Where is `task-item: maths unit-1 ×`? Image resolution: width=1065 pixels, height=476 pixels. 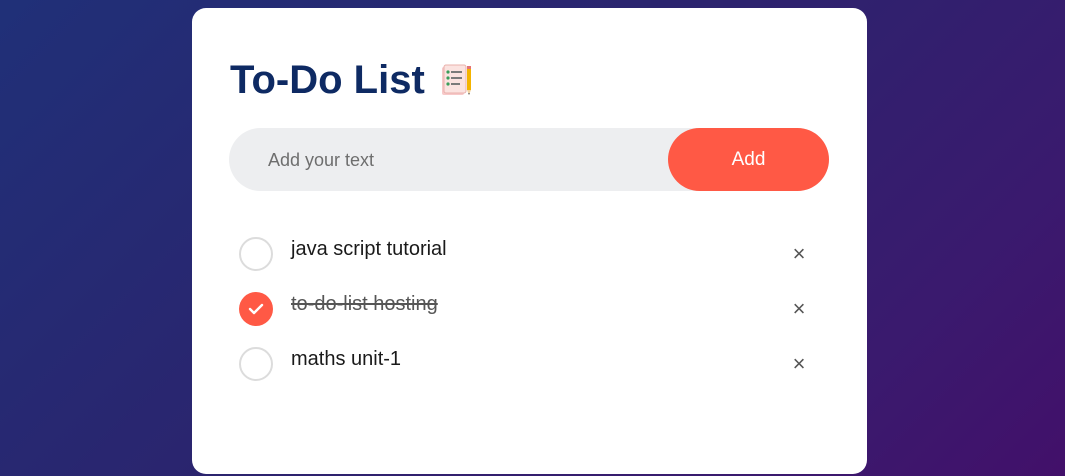 task-item: maths unit-1 × is located at coordinates (534, 367).